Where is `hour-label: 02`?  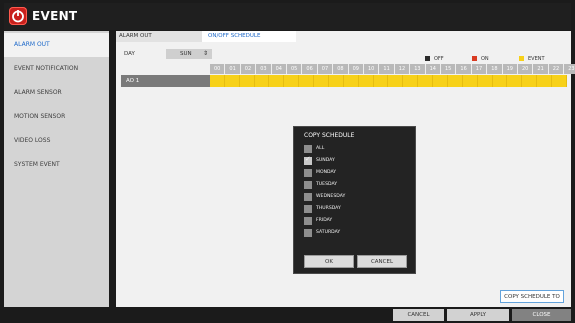 hour-label: 02 is located at coordinates (248, 69).